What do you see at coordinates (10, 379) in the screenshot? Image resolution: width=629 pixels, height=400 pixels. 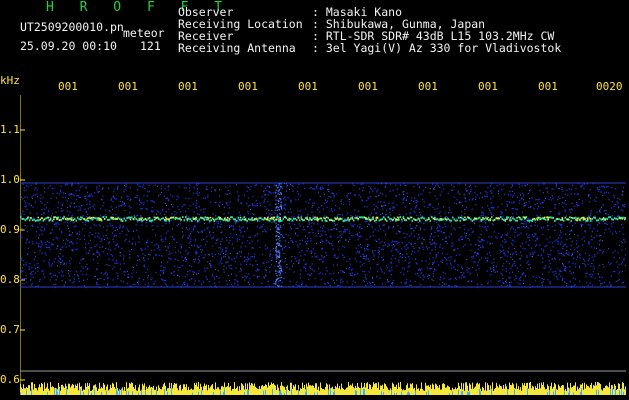 I see `freq-tick-label: 0.6` at bounding box center [10, 379].